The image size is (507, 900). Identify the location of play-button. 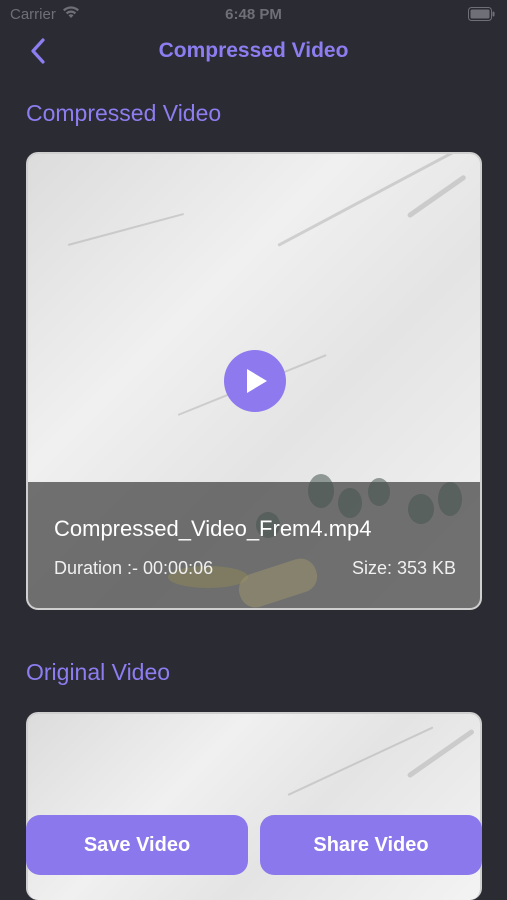
(255, 381).